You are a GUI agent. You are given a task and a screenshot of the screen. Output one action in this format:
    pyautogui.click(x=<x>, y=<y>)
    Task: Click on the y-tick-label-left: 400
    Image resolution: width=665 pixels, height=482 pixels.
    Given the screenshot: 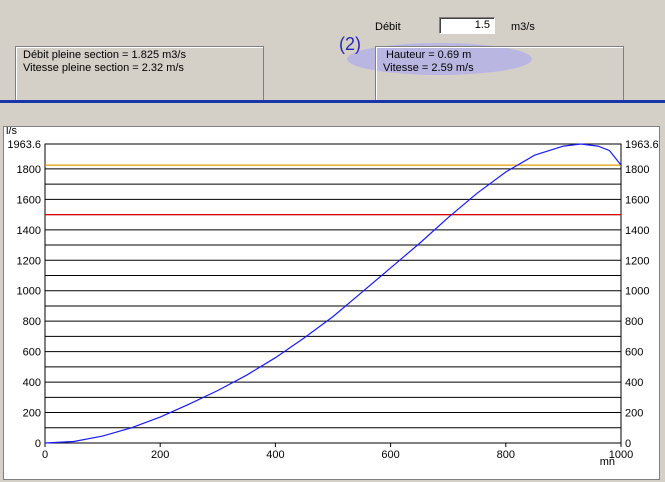 What is the action you would take?
    pyautogui.click(x=32, y=383)
    